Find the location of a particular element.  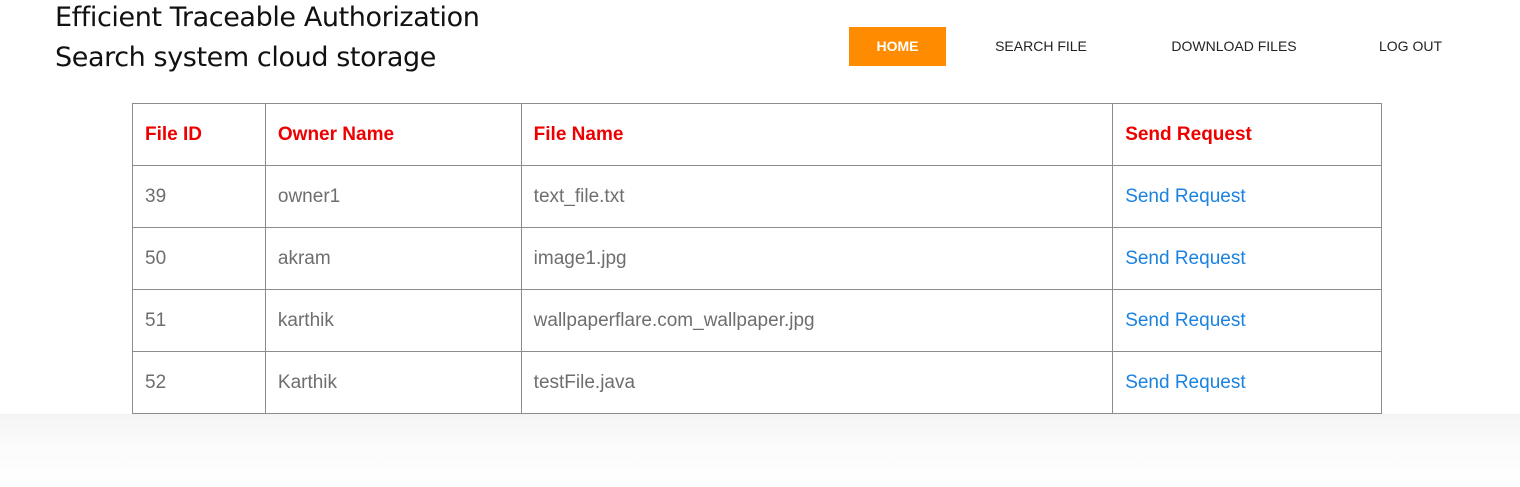

table-row: 39 owner1 text_file.txt Send Request is located at coordinates (757, 196).